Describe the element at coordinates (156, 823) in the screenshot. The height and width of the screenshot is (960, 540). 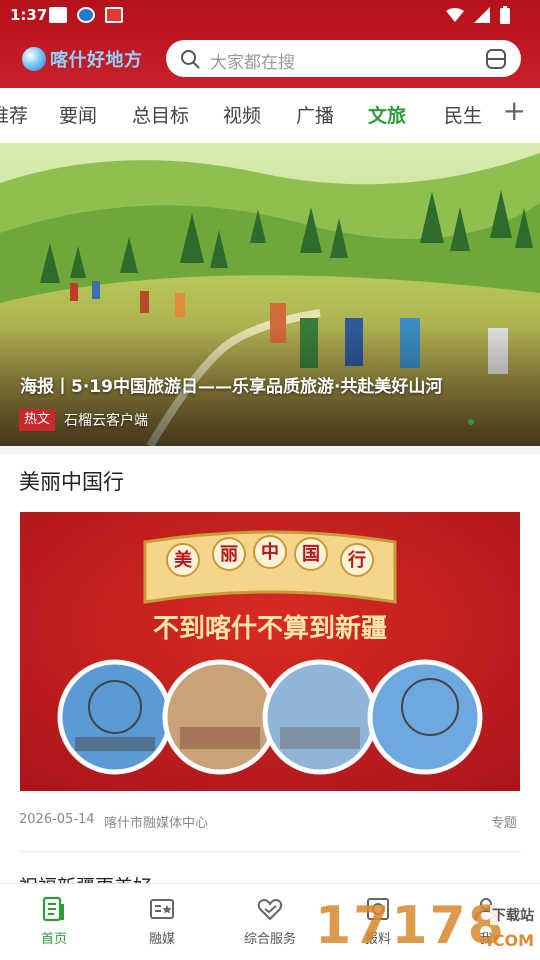
I see `article-source: 喀什市融媒体中心` at that location.